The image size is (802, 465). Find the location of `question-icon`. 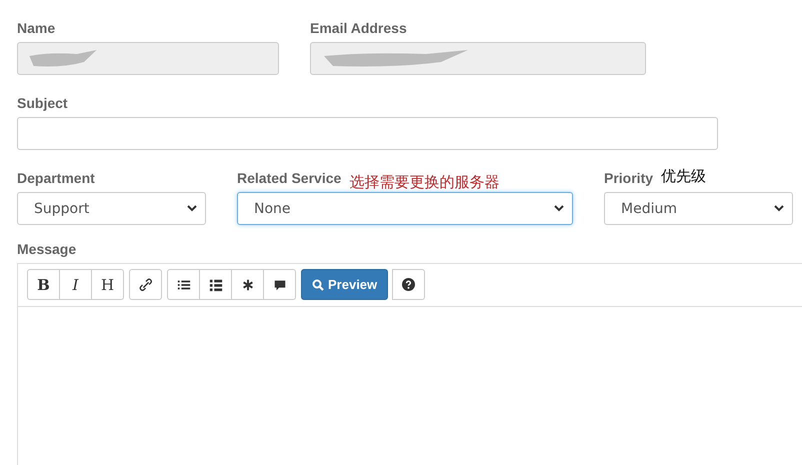

question-icon is located at coordinates (409, 284).